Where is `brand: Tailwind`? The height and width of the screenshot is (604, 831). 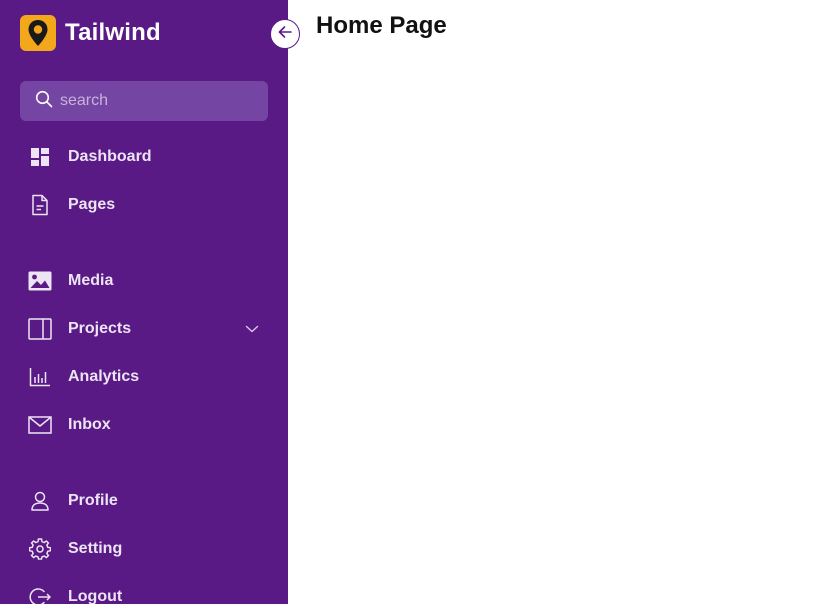
brand: Tailwind is located at coordinates (90, 33).